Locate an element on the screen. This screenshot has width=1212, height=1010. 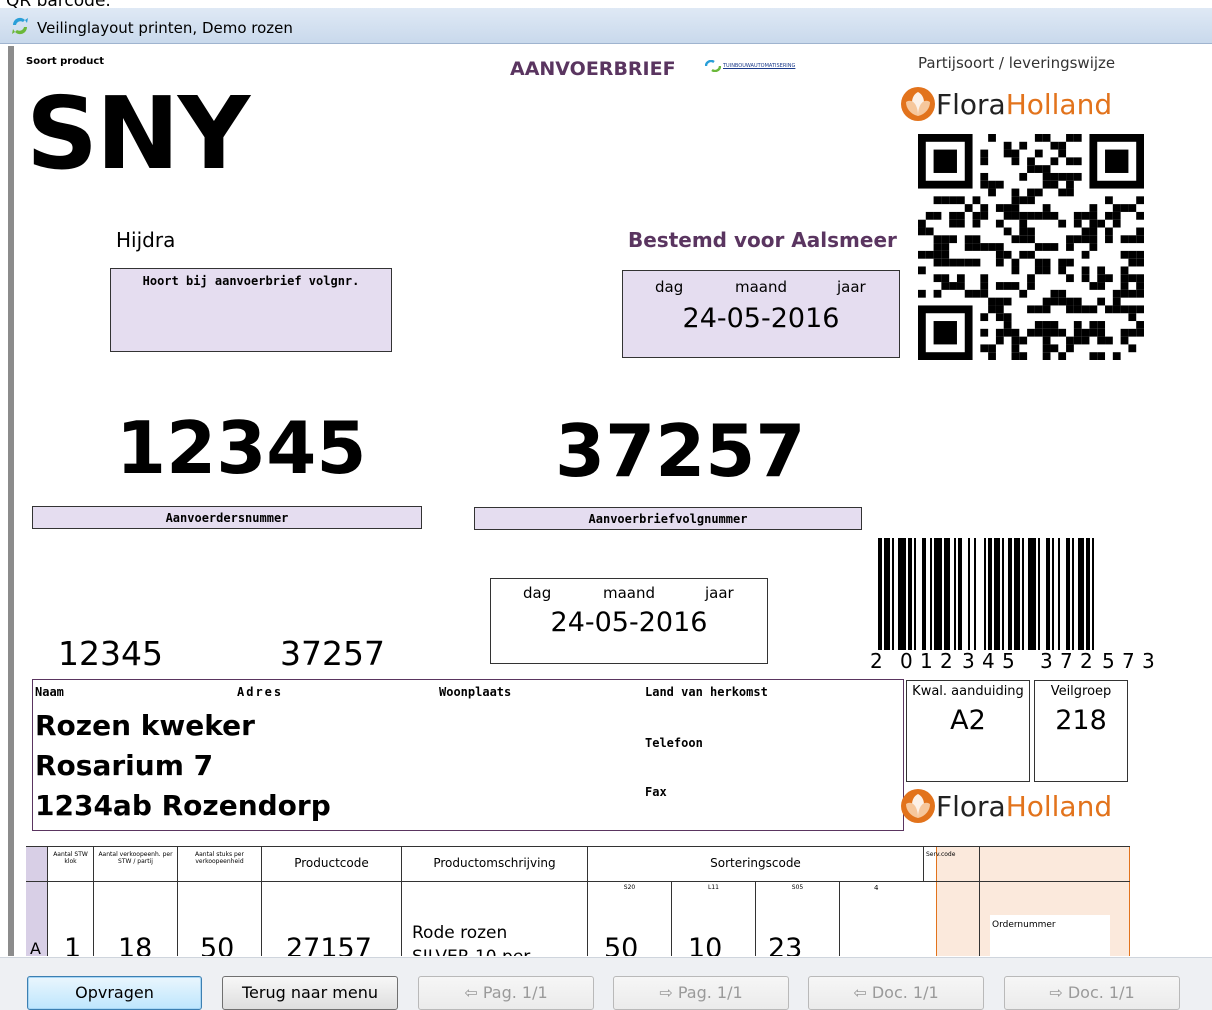
opvragen-label: Opvragen is located at coordinates (114, 992).